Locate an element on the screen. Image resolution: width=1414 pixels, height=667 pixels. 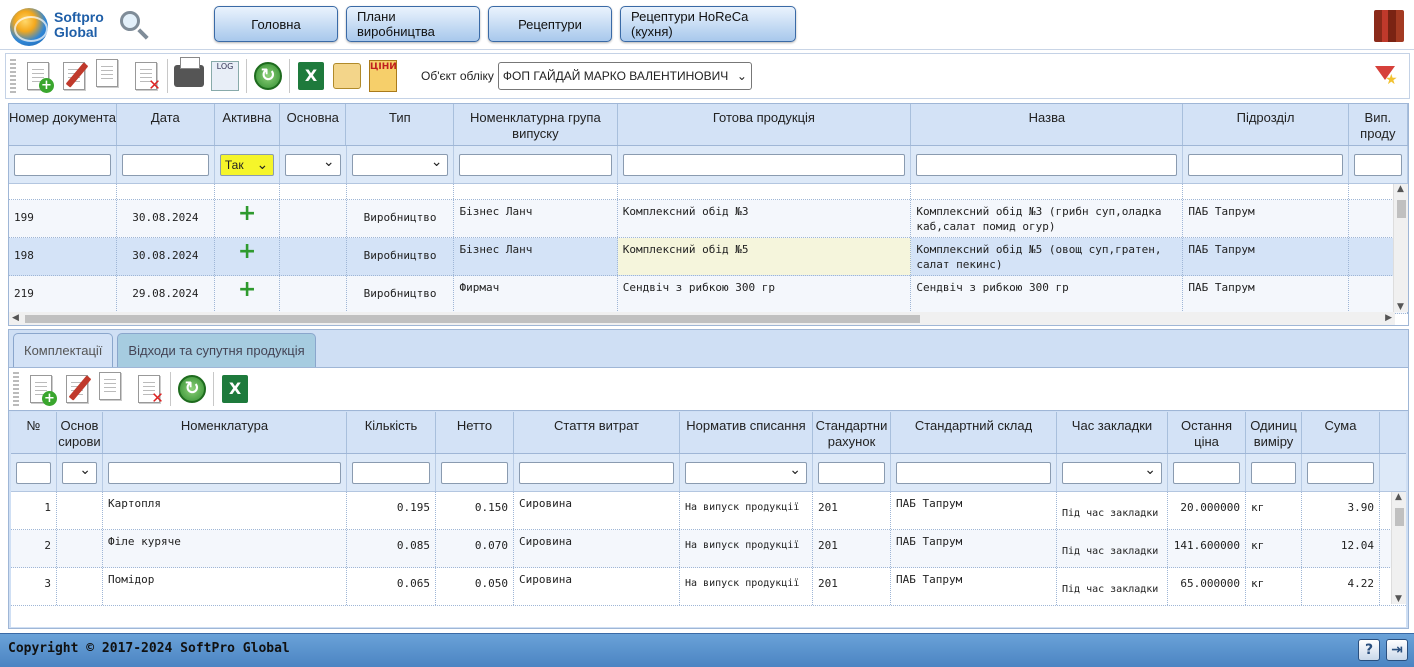
filter-standard-store is located at coordinates (973, 472).